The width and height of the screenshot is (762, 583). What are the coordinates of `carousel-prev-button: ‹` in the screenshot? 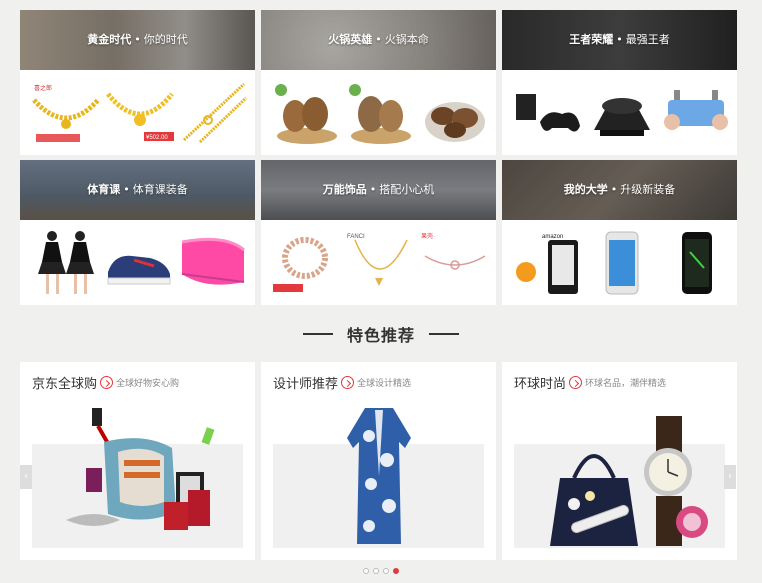 It's located at (26, 477).